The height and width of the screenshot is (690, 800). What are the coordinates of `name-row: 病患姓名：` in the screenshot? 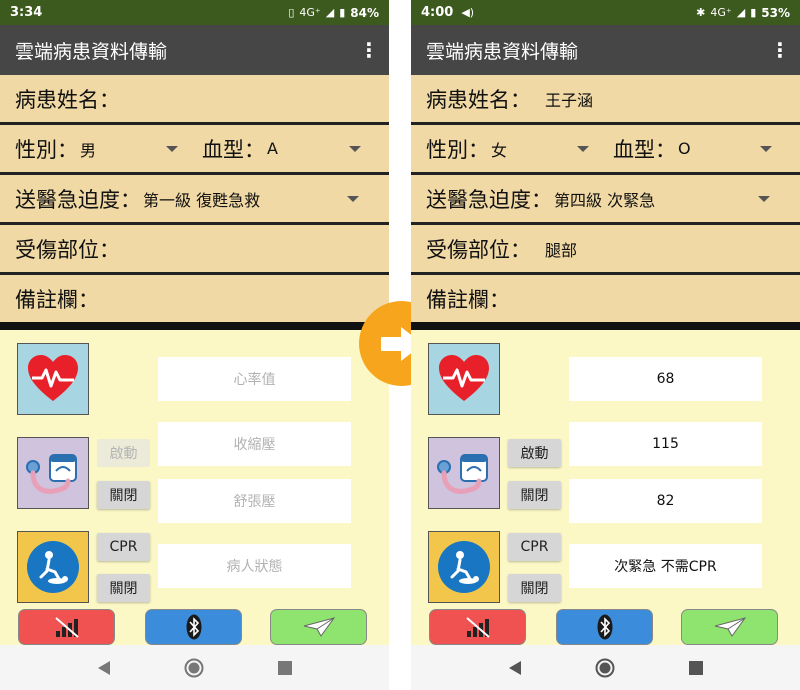 It's located at (194, 100).